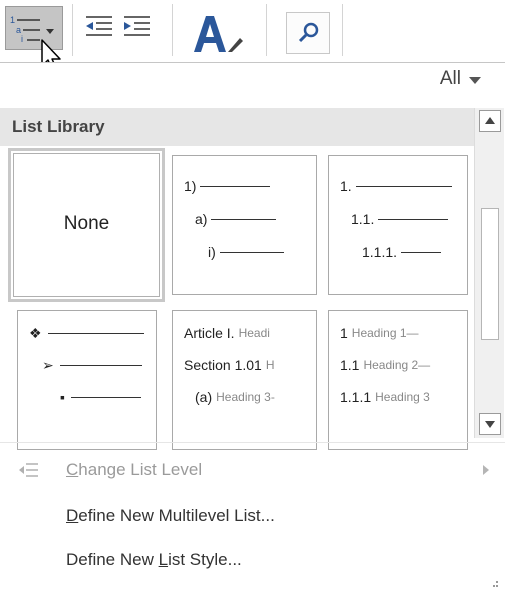 This screenshot has width=505, height=596. I want to click on tile-row: 1), so click(227, 186).